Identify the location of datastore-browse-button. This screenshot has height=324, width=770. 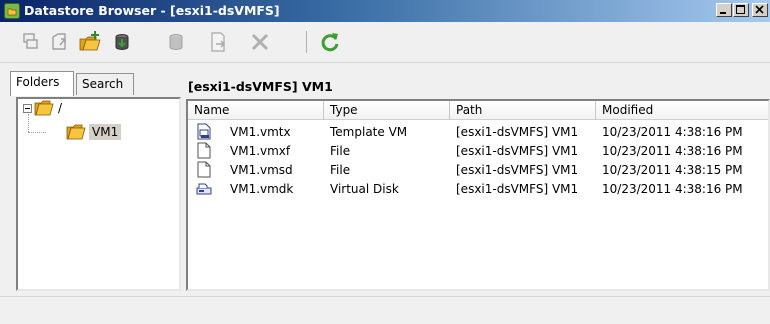
(30, 42).